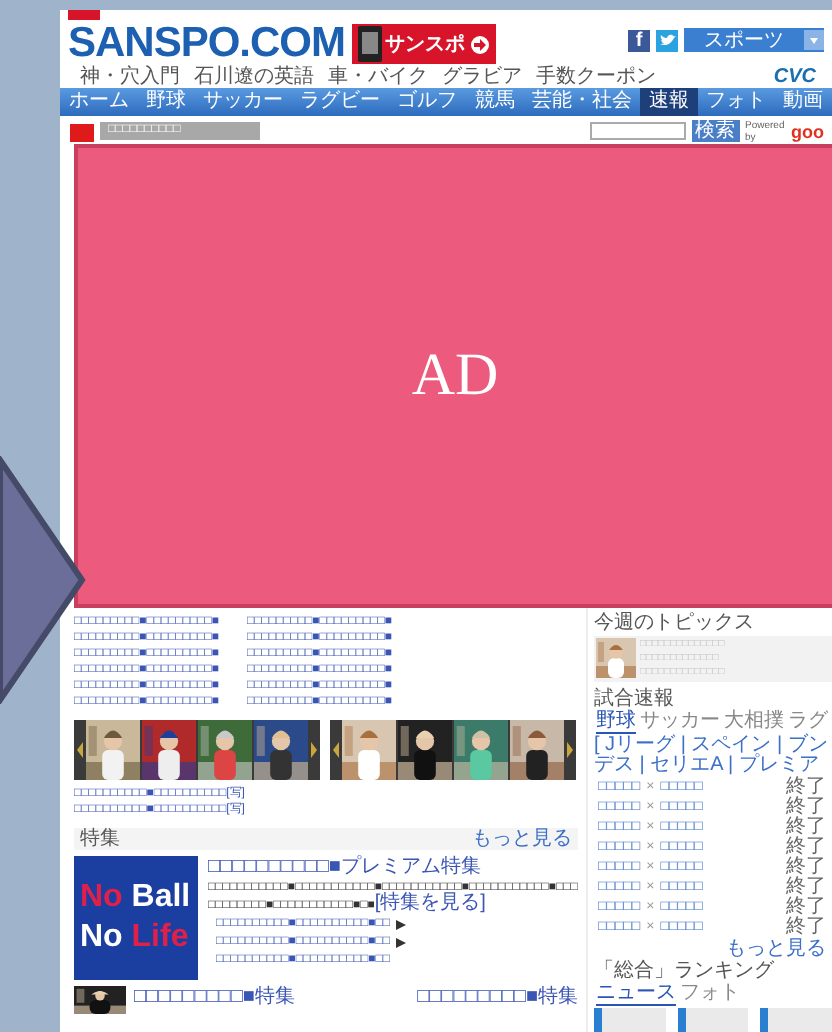 The image size is (832, 1032). I want to click on nav-tab: ラグビー, so click(340, 102).